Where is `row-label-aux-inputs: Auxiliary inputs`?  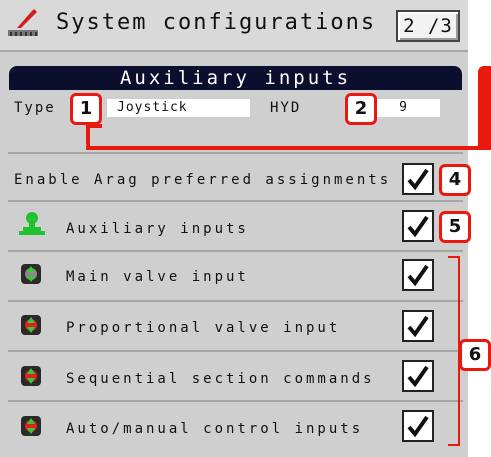 row-label-aux-inputs: Auxiliary inputs is located at coordinates (157, 229).